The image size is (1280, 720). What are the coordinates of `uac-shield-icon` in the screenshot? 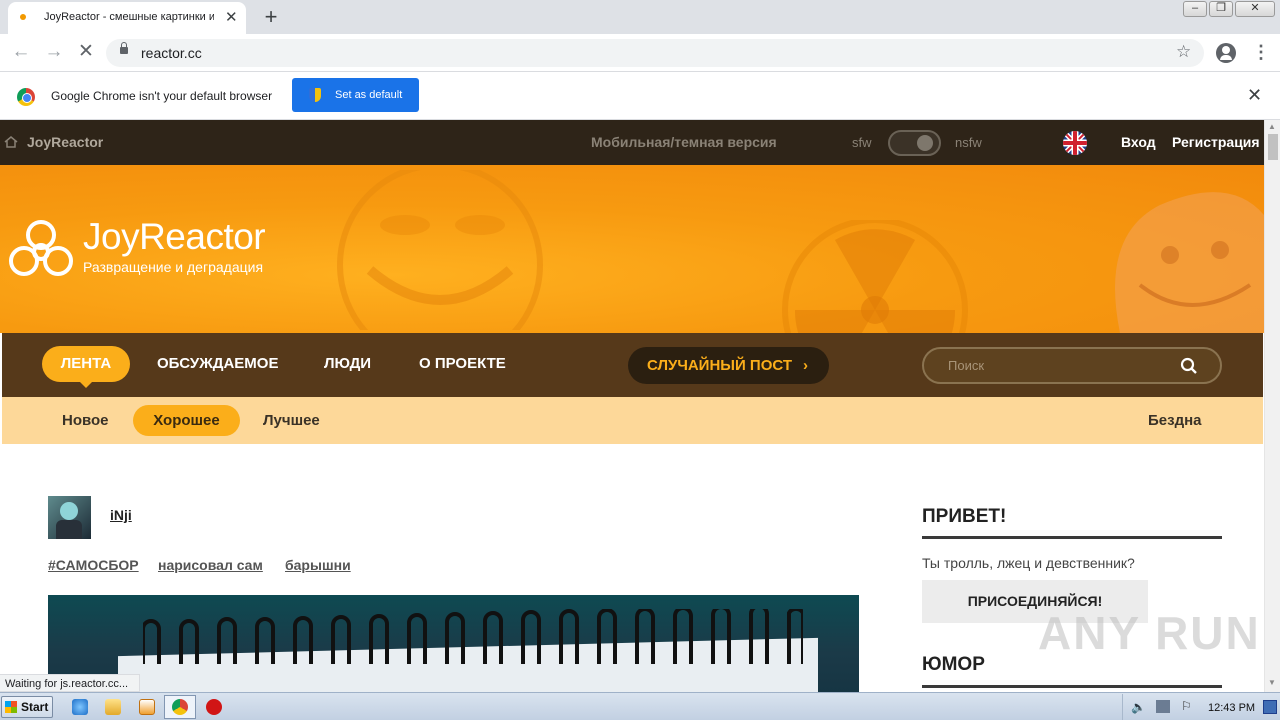 It's located at (315, 95).